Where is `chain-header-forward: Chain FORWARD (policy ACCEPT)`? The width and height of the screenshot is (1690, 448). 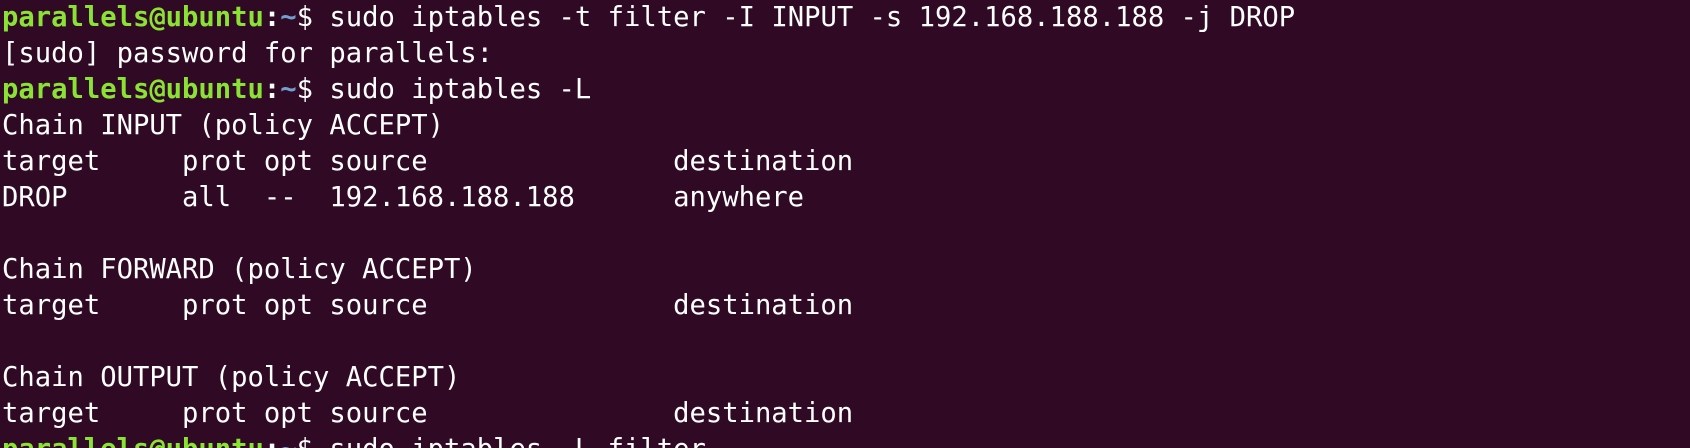 chain-header-forward: Chain FORWARD (policy ACCEPT) is located at coordinates (239, 269).